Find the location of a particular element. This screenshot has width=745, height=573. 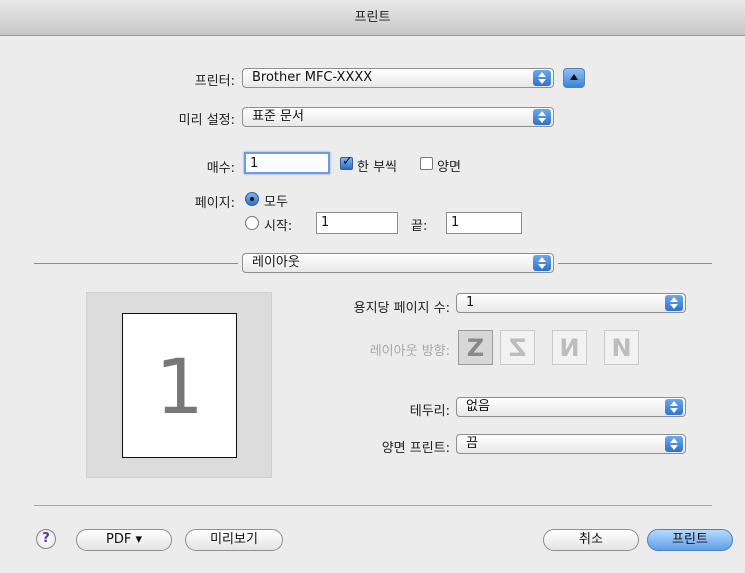

layout-direction-z-button: Z is located at coordinates (475, 347).